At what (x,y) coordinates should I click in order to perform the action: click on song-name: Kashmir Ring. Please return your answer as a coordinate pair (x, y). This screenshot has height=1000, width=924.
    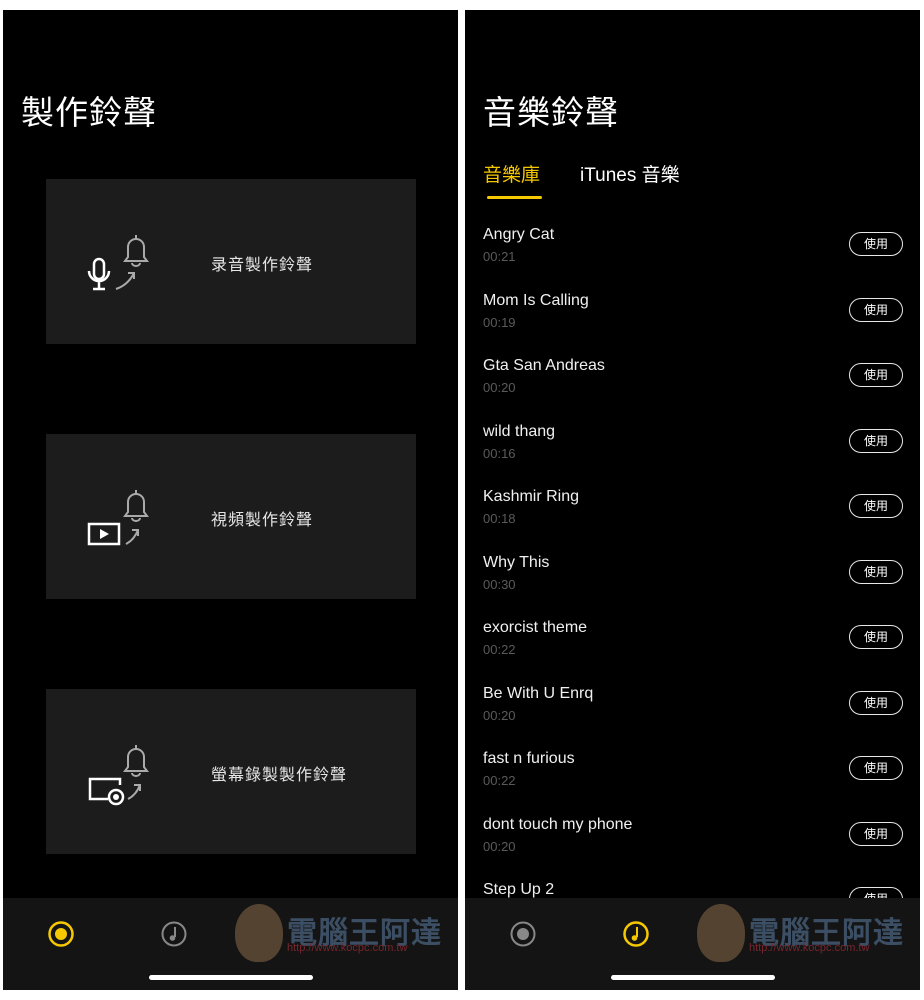
    Looking at the image, I should click on (531, 496).